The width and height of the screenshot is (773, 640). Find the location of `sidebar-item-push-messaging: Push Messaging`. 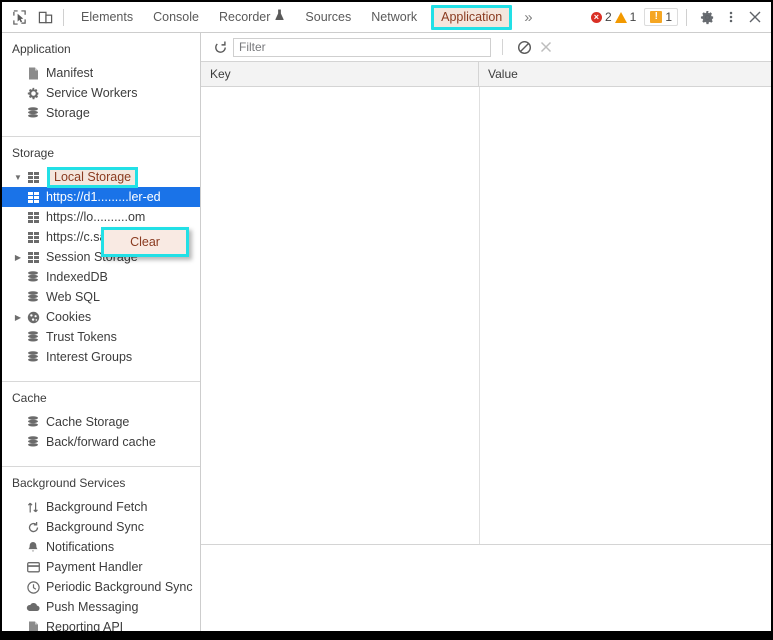

sidebar-item-push-messaging: Push Messaging is located at coordinates (101, 607).